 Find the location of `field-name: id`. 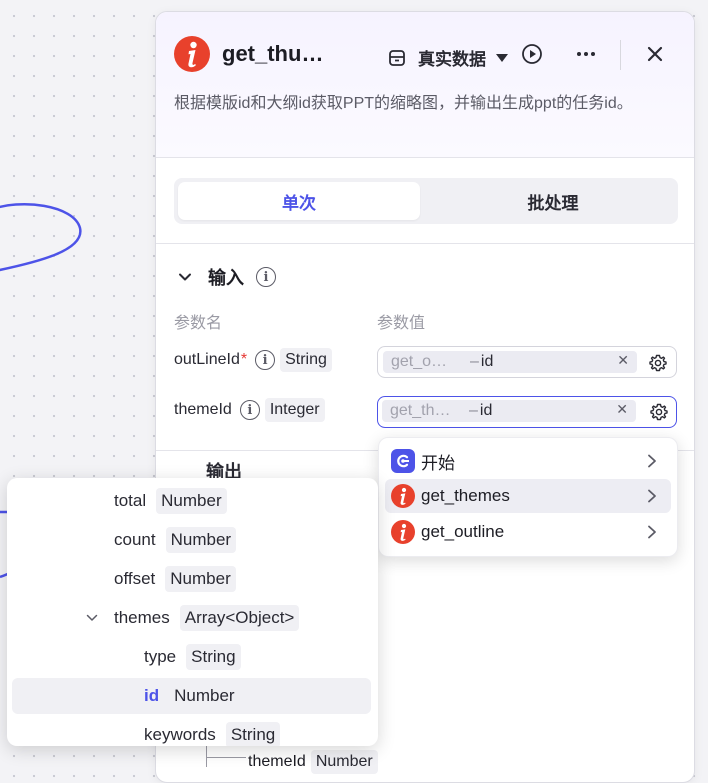

field-name: id is located at coordinates (152, 695).